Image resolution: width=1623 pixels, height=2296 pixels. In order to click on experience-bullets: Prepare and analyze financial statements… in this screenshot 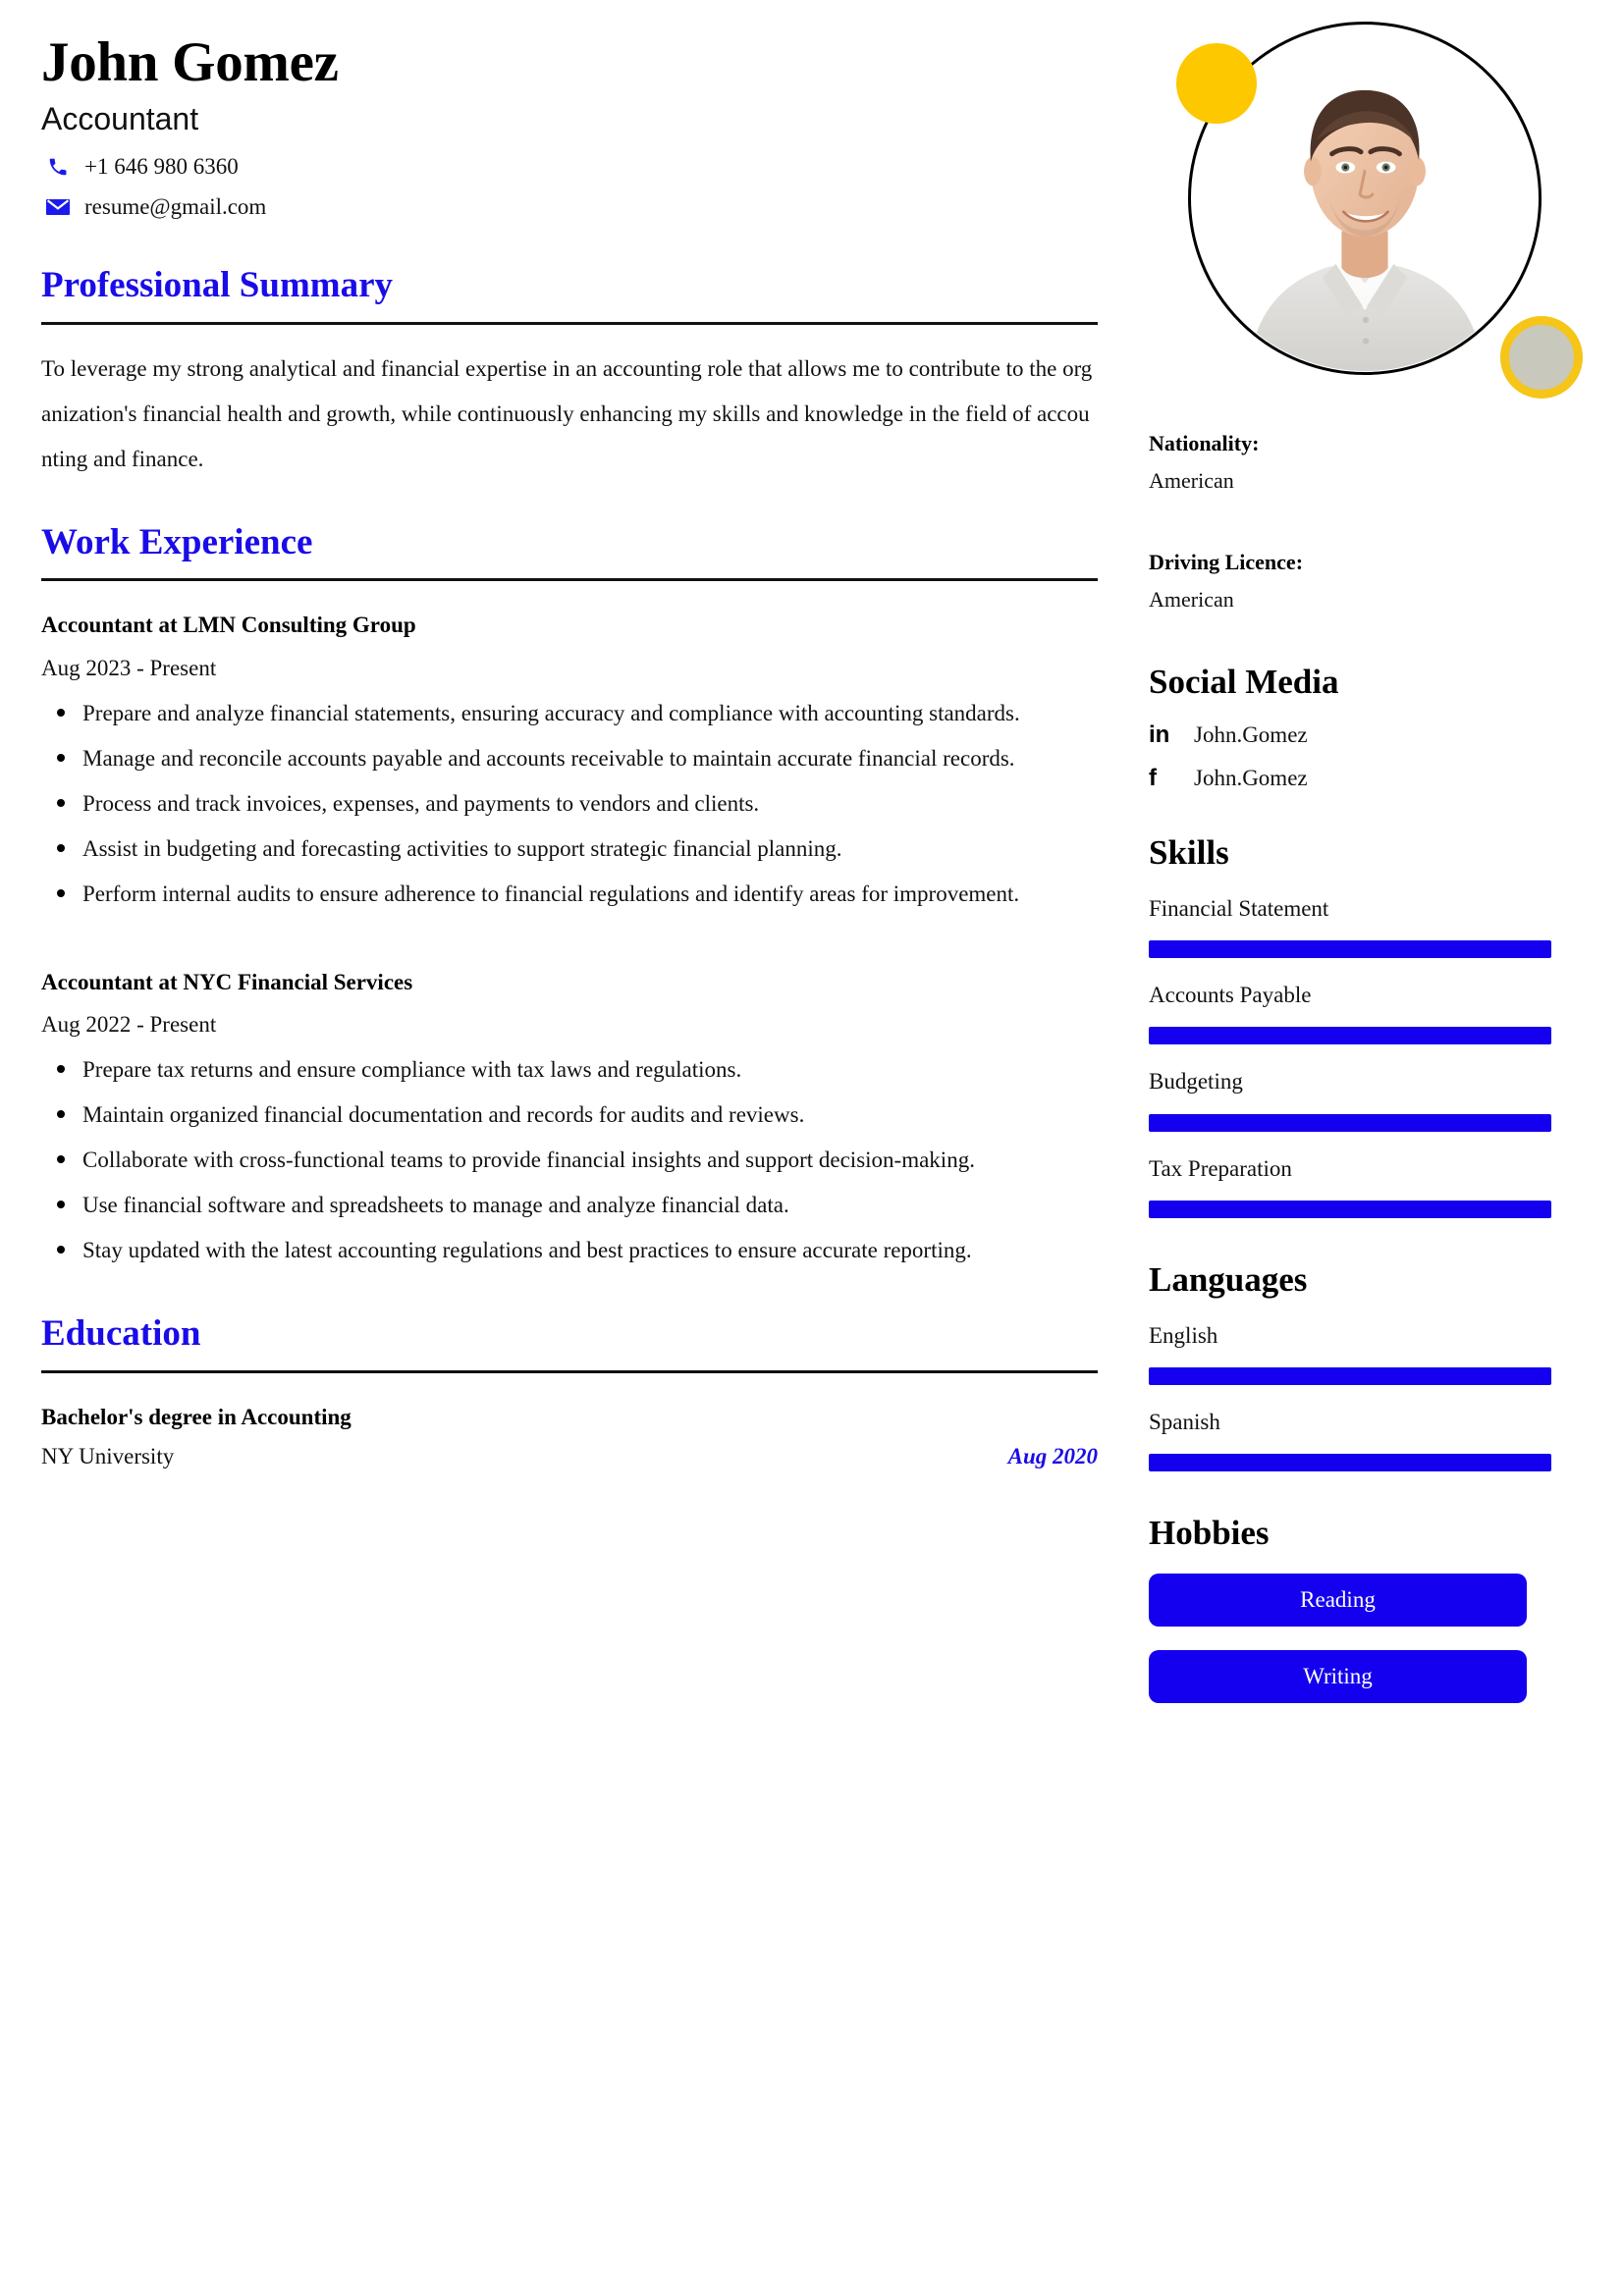, I will do `click(570, 804)`.